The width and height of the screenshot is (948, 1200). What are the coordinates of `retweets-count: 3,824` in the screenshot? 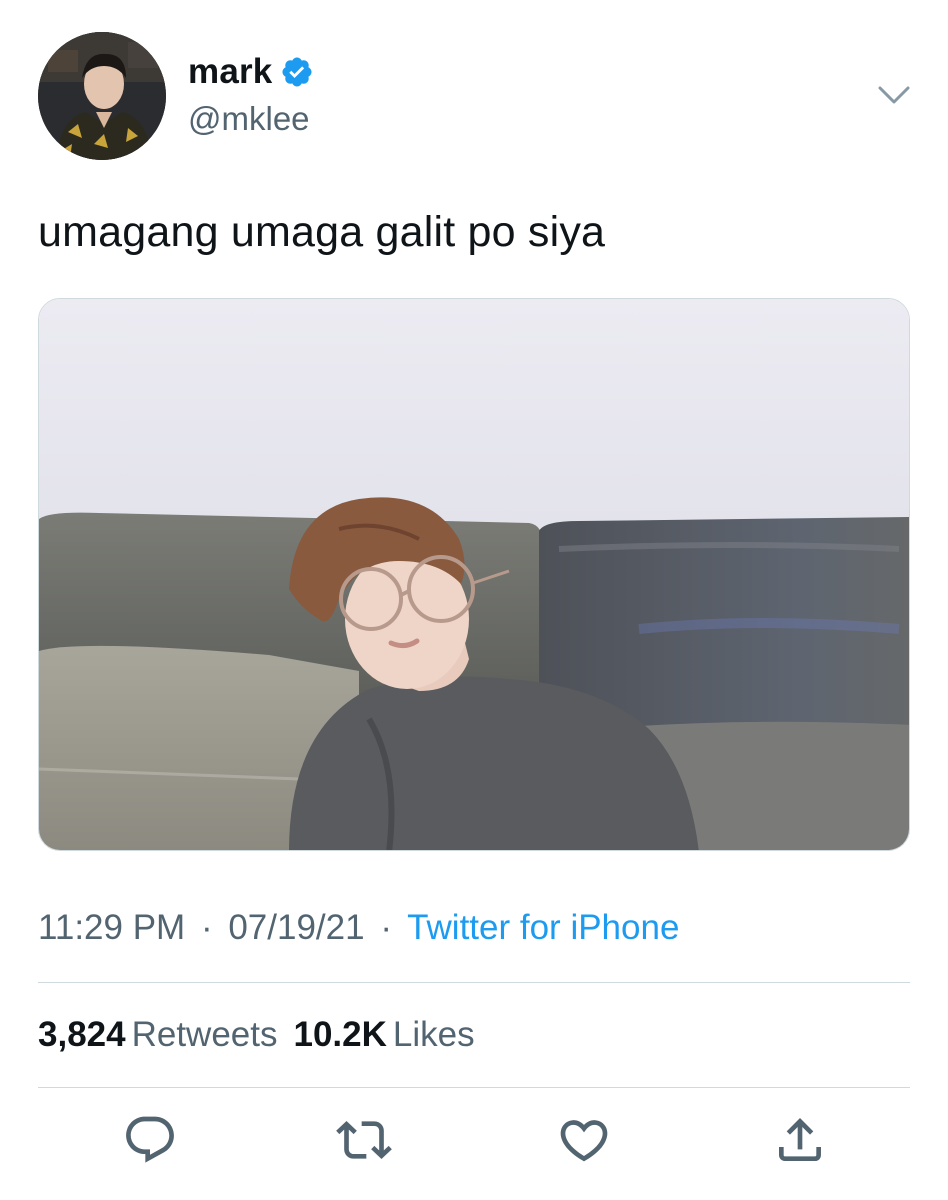 It's located at (82, 1034).